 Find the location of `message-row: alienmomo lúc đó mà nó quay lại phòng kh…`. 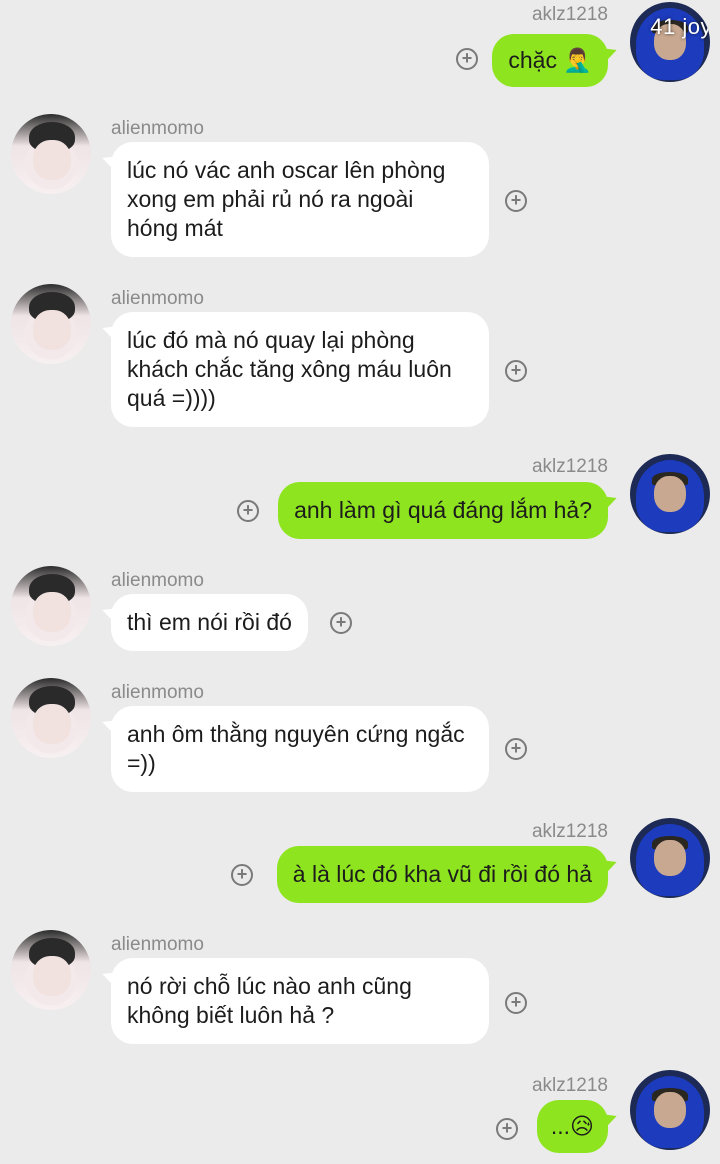

message-row: alienmomo lúc đó mà nó quay lại phòng kh… is located at coordinates (360, 360).